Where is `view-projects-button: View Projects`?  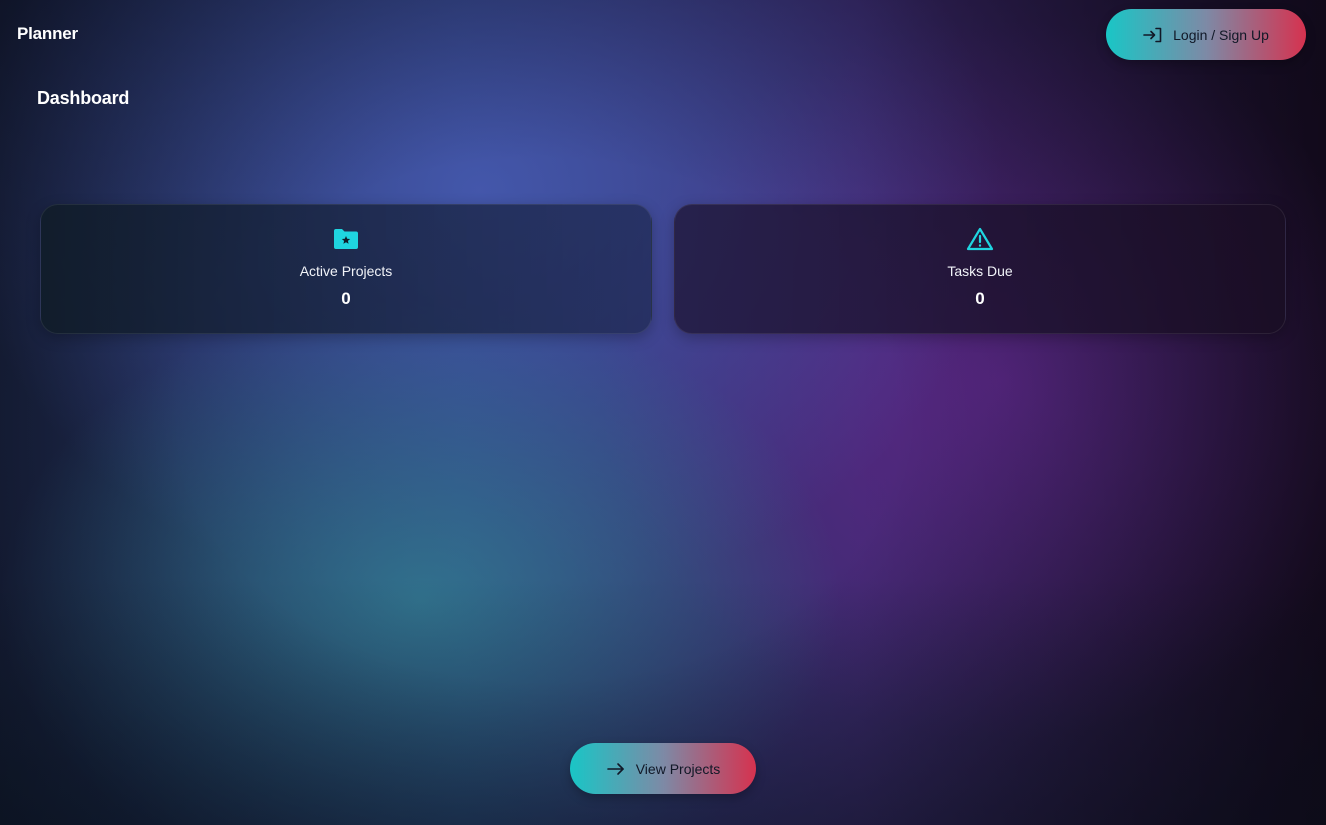
view-projects-button: View Projects is located at coordinates (663, 768).